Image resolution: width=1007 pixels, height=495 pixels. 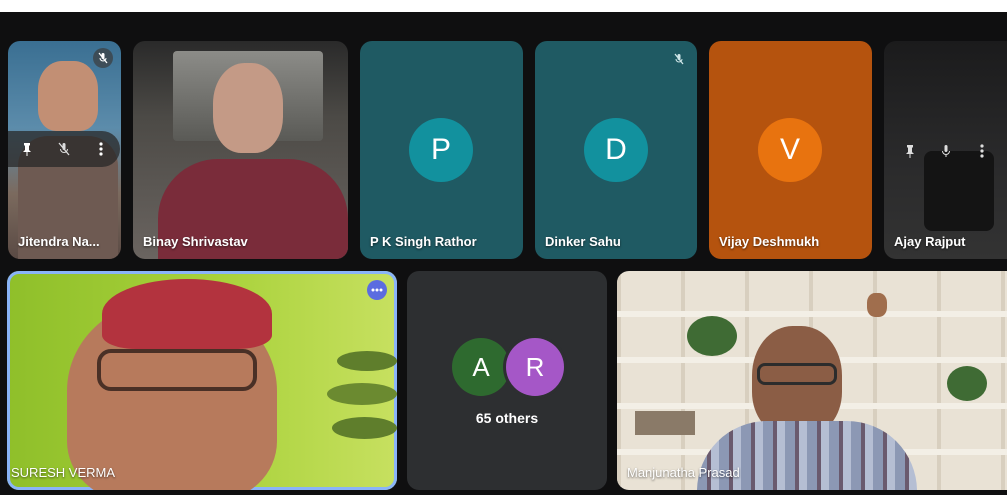 I want to click on participant-tile-vijay-deshmukh: V Vijay Deshmukh, so click(x=790, y=150).